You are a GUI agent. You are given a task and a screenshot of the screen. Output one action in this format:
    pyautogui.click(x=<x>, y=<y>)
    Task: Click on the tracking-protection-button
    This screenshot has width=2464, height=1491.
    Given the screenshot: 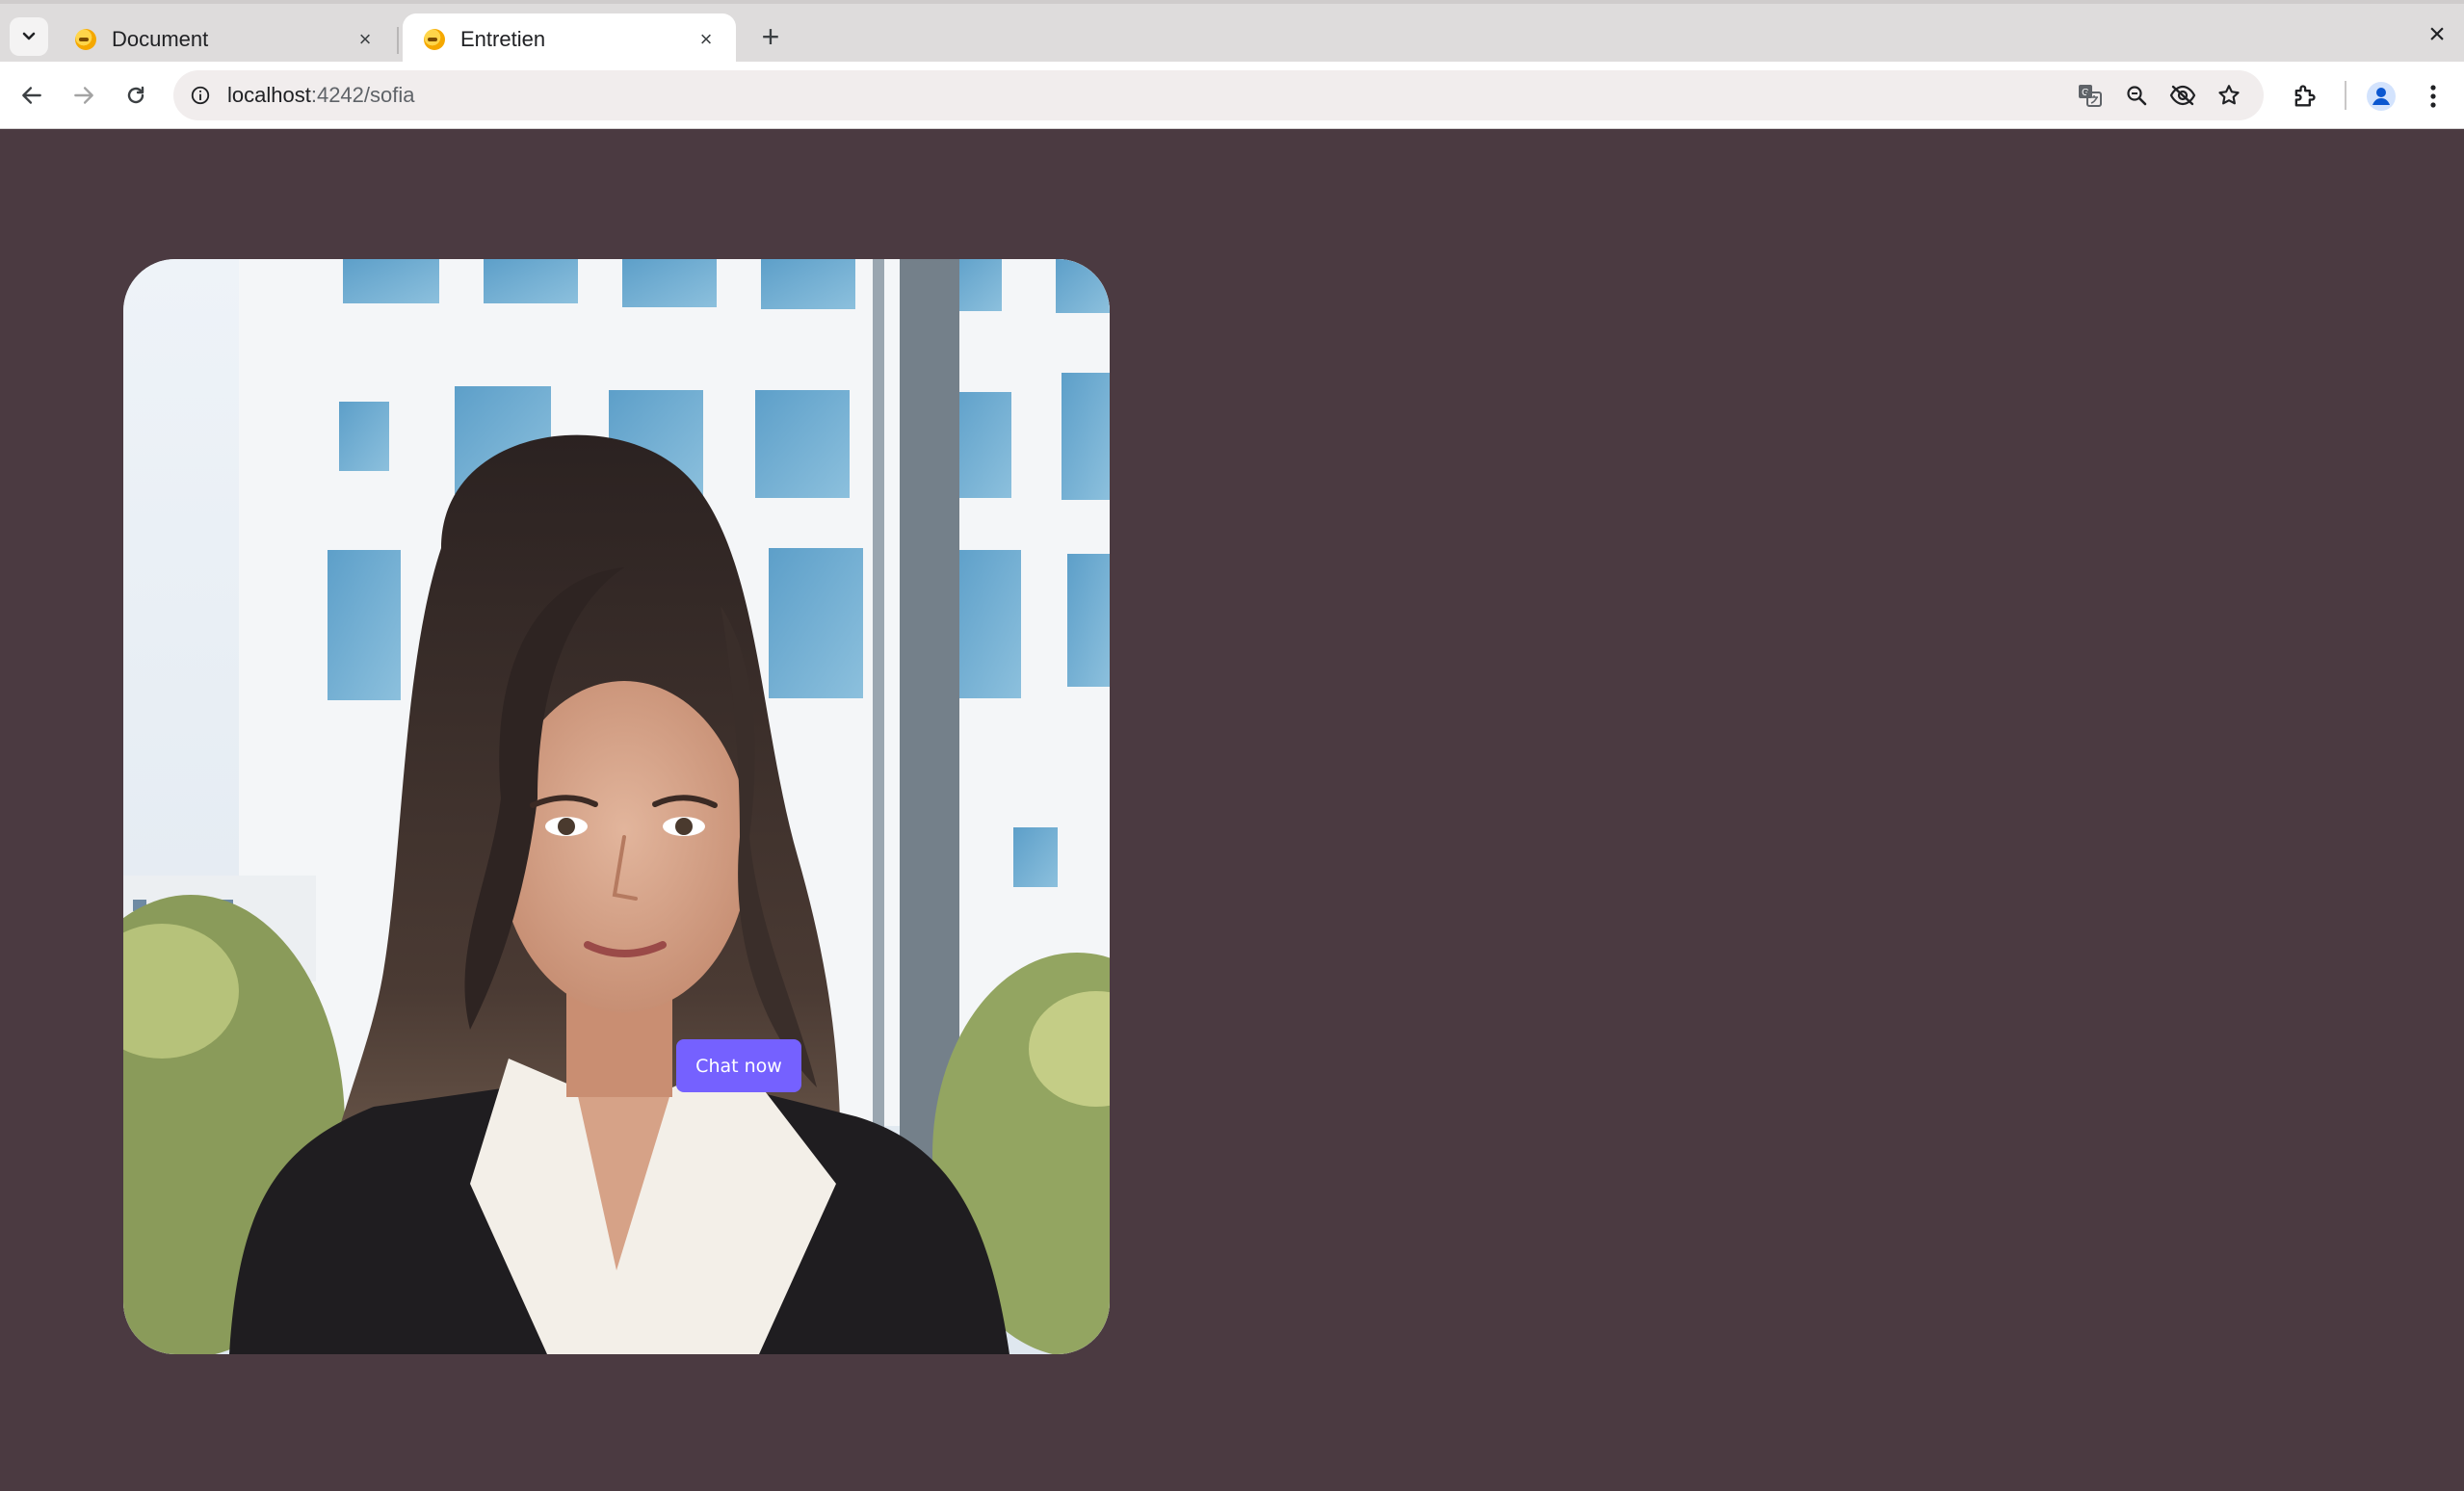 What is the action you would take?
    pyautogui.click(x=2182, y=95)
    